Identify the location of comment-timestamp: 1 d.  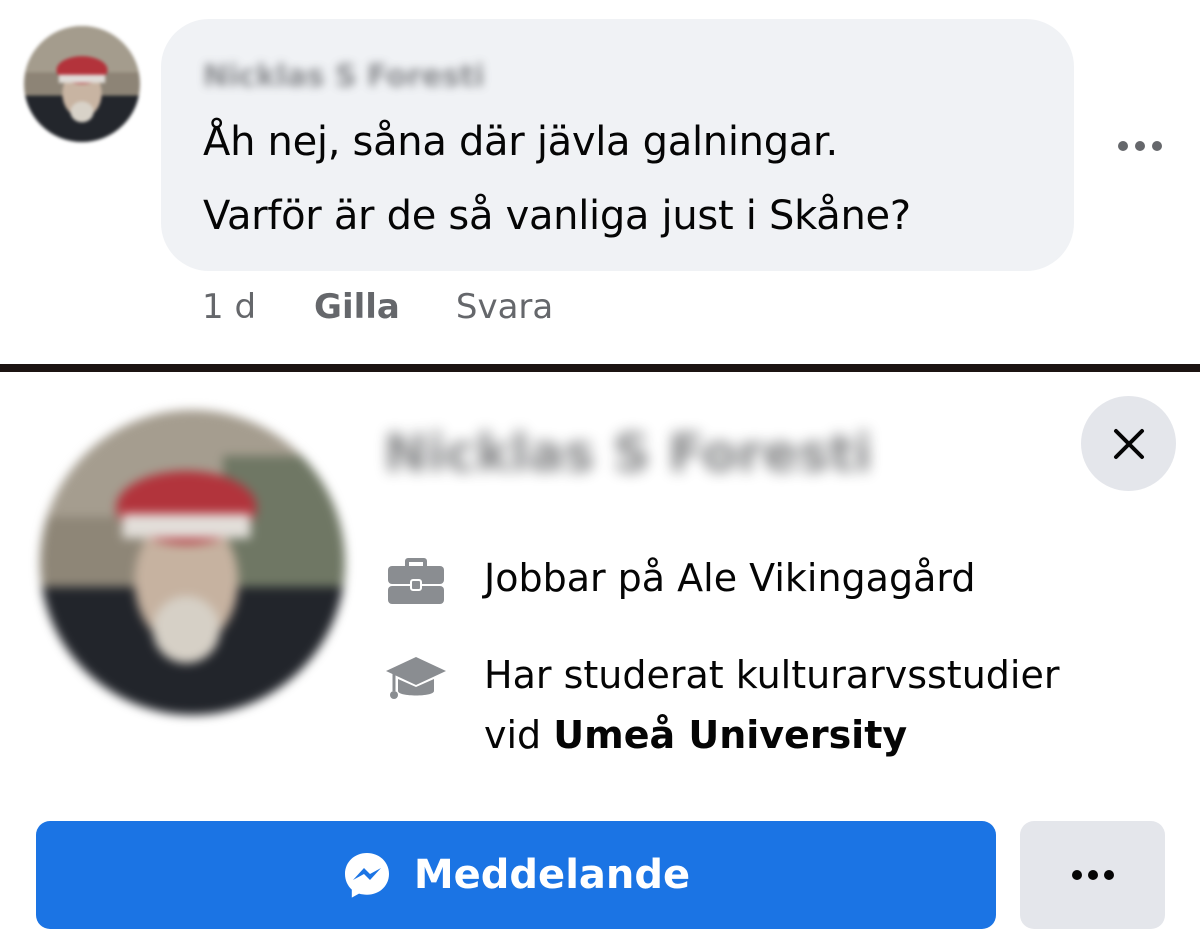
(229, 307).